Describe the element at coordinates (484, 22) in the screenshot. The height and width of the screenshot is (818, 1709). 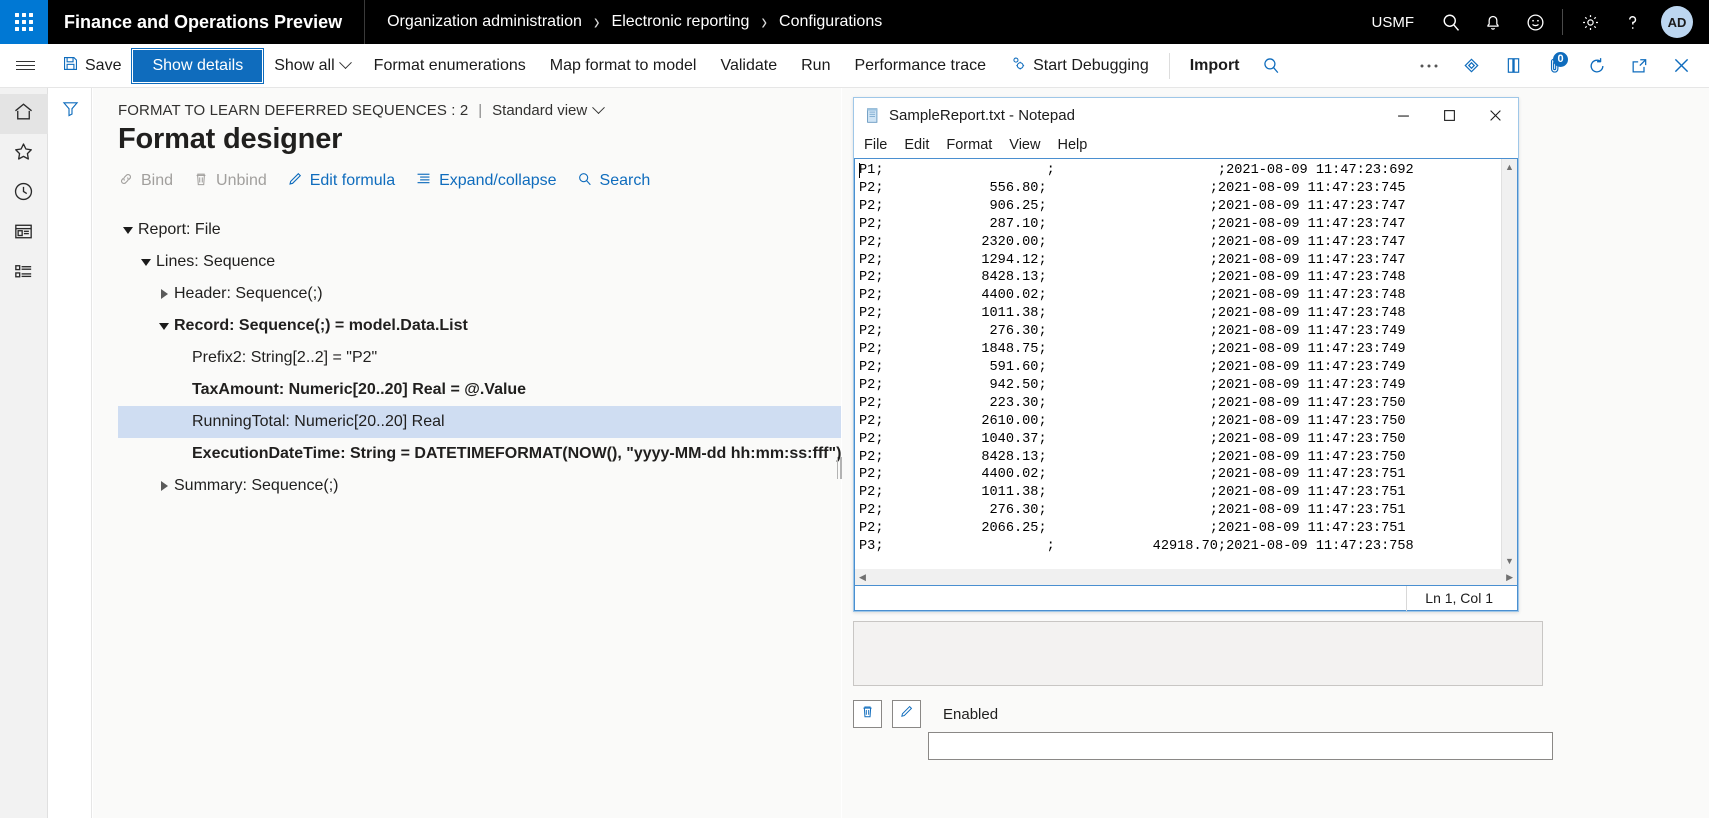
I see `breadcrumb-item-organization-administration: Organization administration` at that location.